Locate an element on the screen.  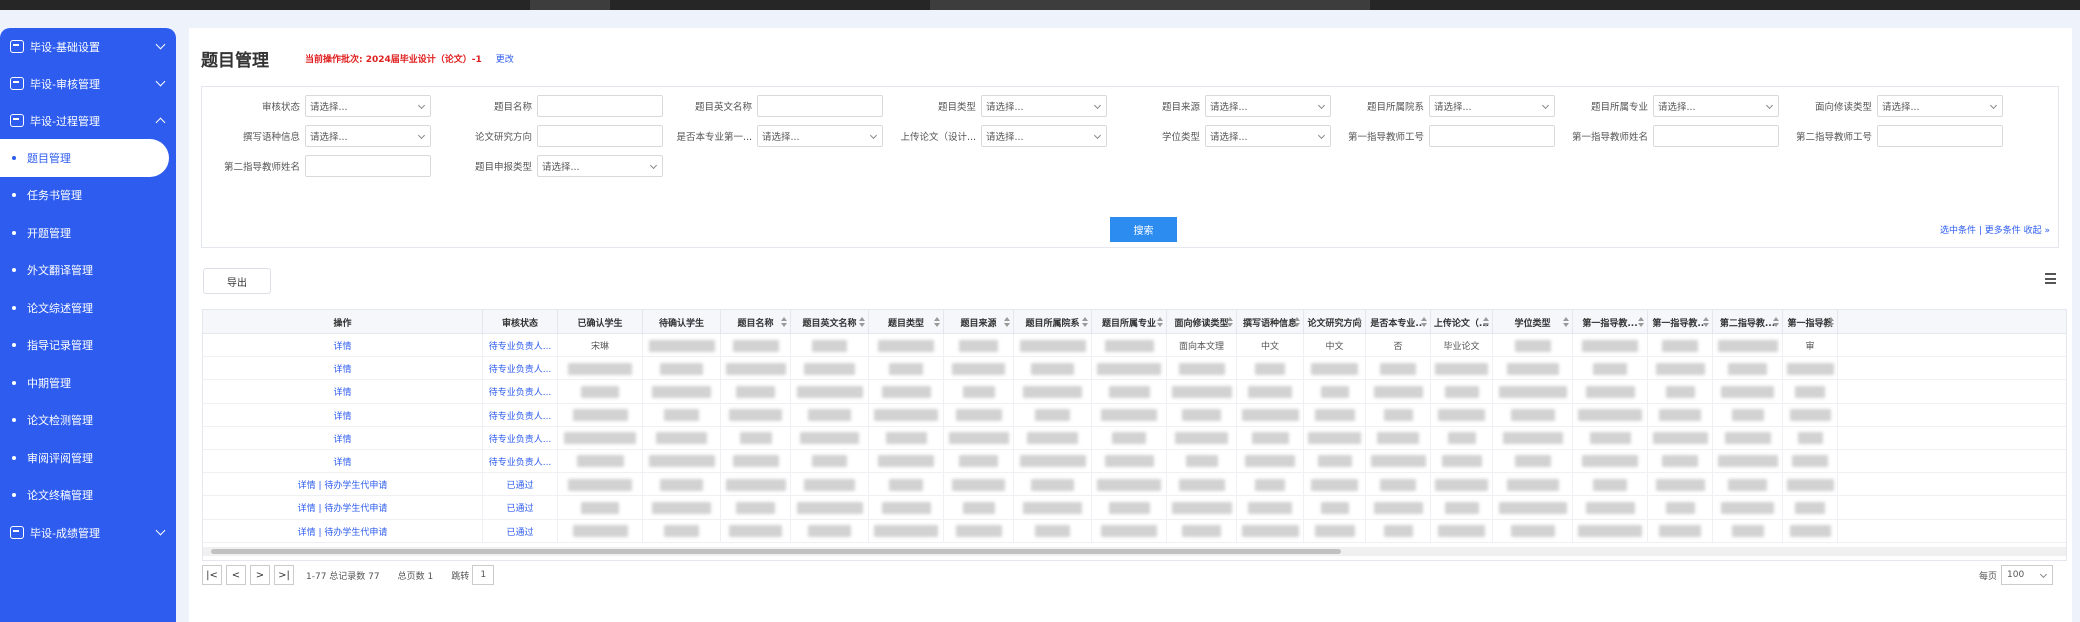
sidebar-item-task-book: 任务书管理 is located at coordinates (88, 196).